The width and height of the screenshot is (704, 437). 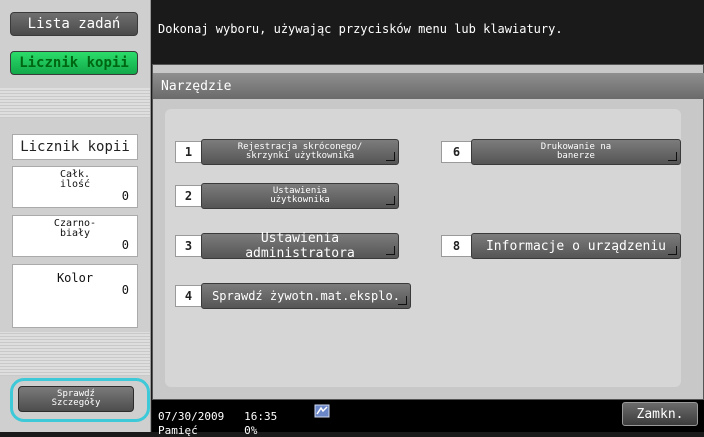 I want to click on copy-counter-button: Licznik kopii, so click(x=74, y=63).